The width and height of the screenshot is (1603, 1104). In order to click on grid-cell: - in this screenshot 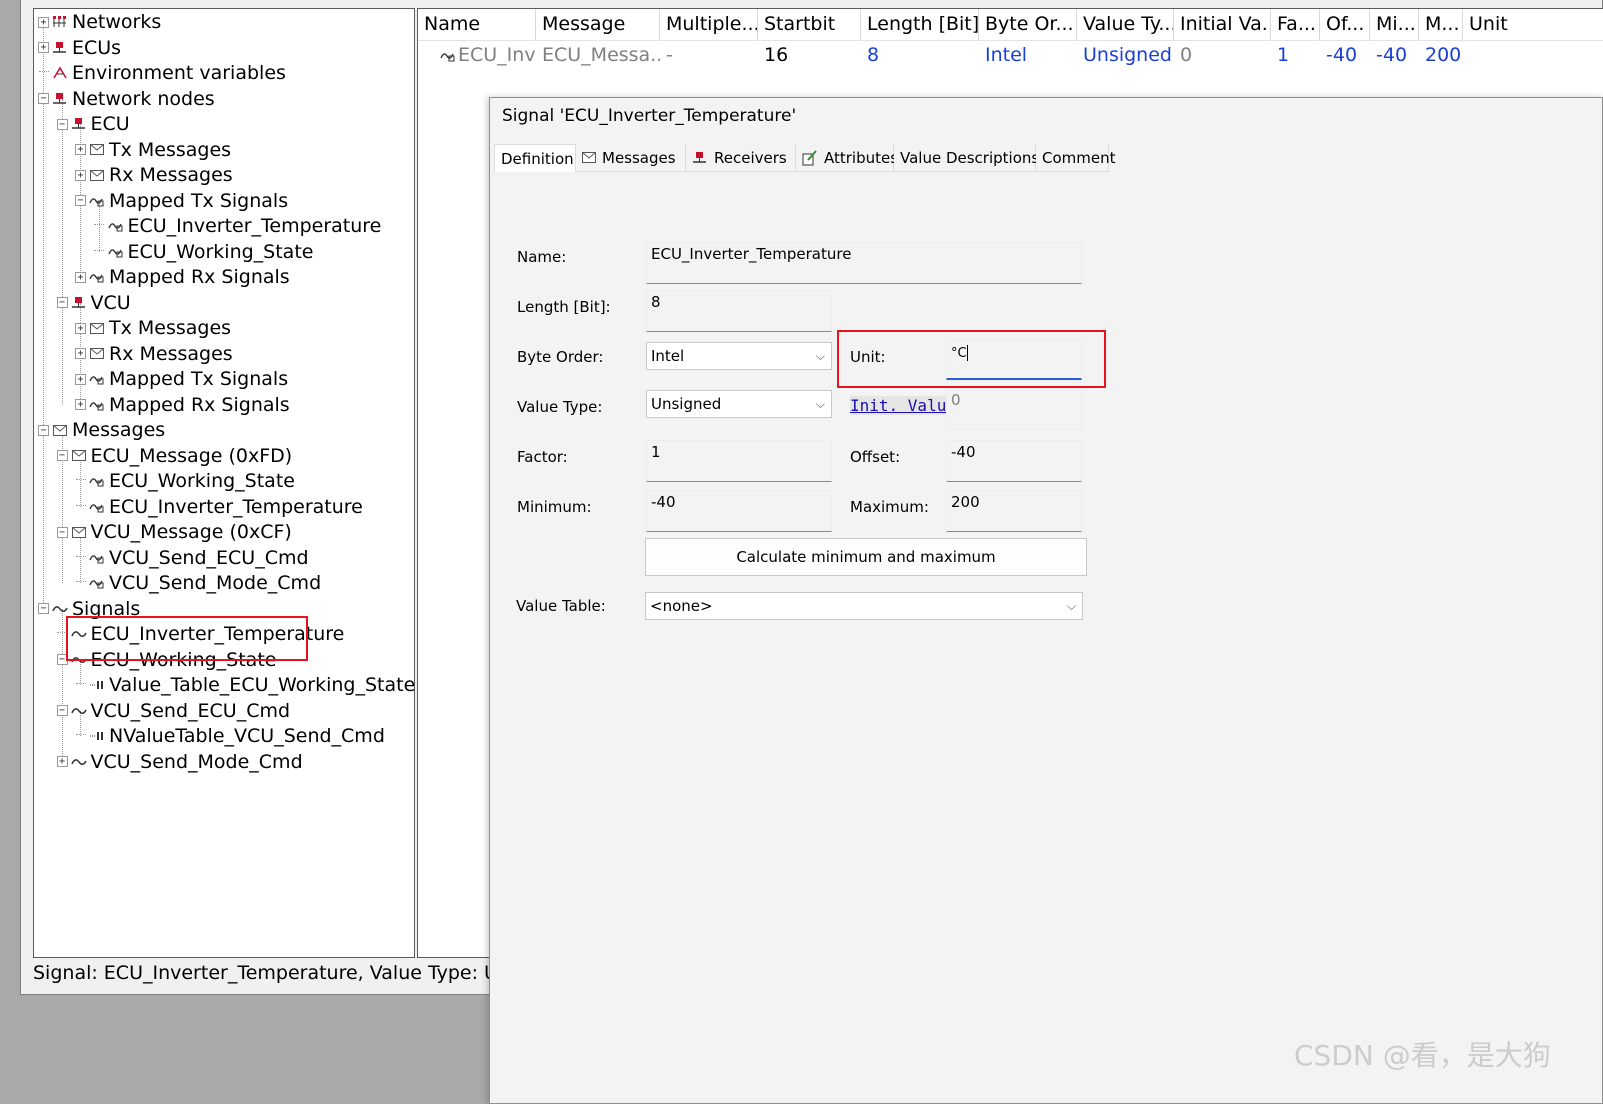, I will do `click(709, 55)`.